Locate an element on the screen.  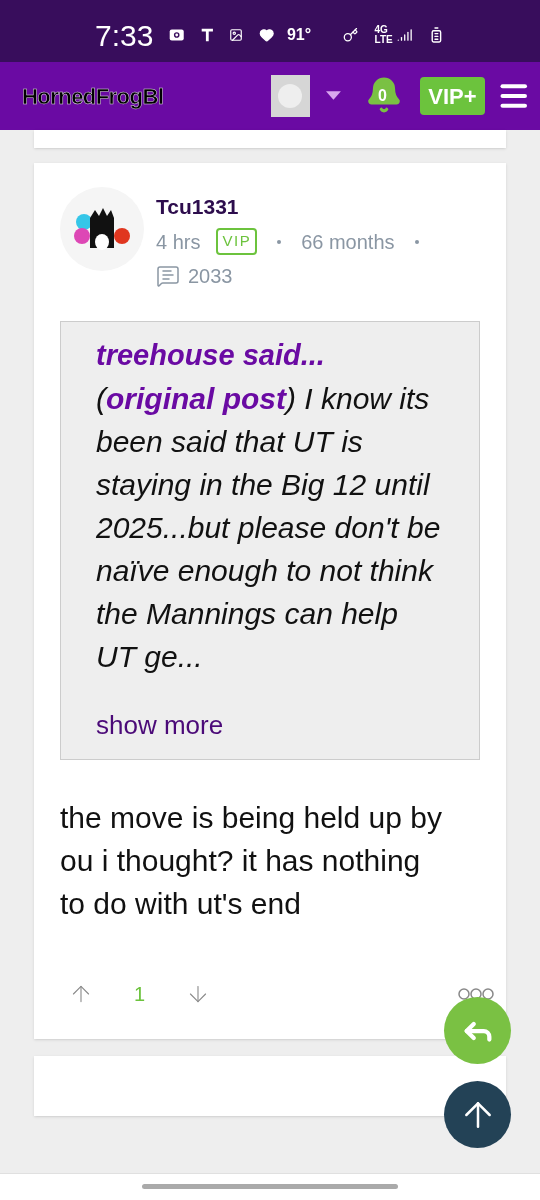
clock: 7:33 is located at coordinates (124, 35).